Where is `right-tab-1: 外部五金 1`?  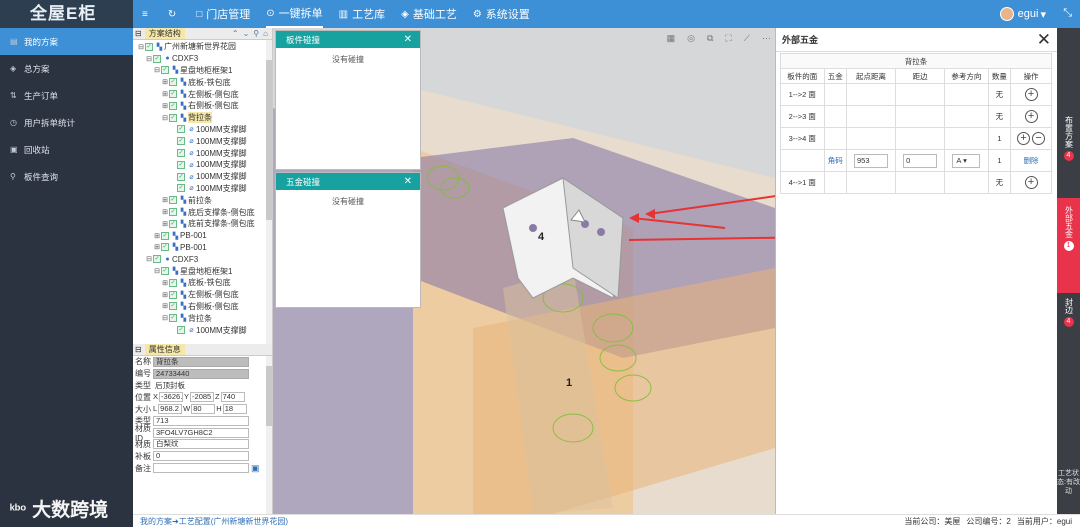 right-tab-1: 外部五金 1 is located at coordinates (1068, 245).